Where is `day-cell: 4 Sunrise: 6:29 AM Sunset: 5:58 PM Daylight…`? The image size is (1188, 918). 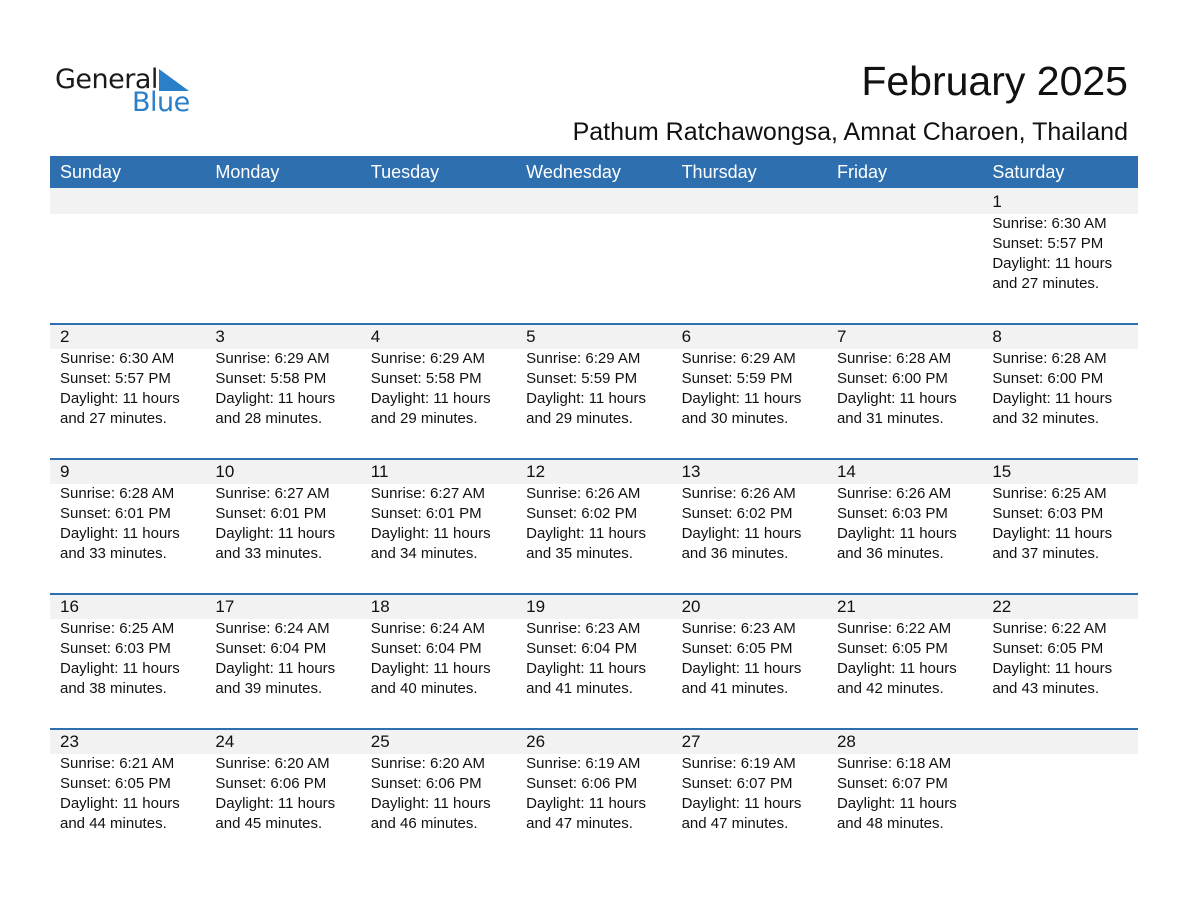
day-cell: 4 Sunrise: 6:29 AM Sunset: 5:58 PM Daylight… is located at coordinates (438, 376).